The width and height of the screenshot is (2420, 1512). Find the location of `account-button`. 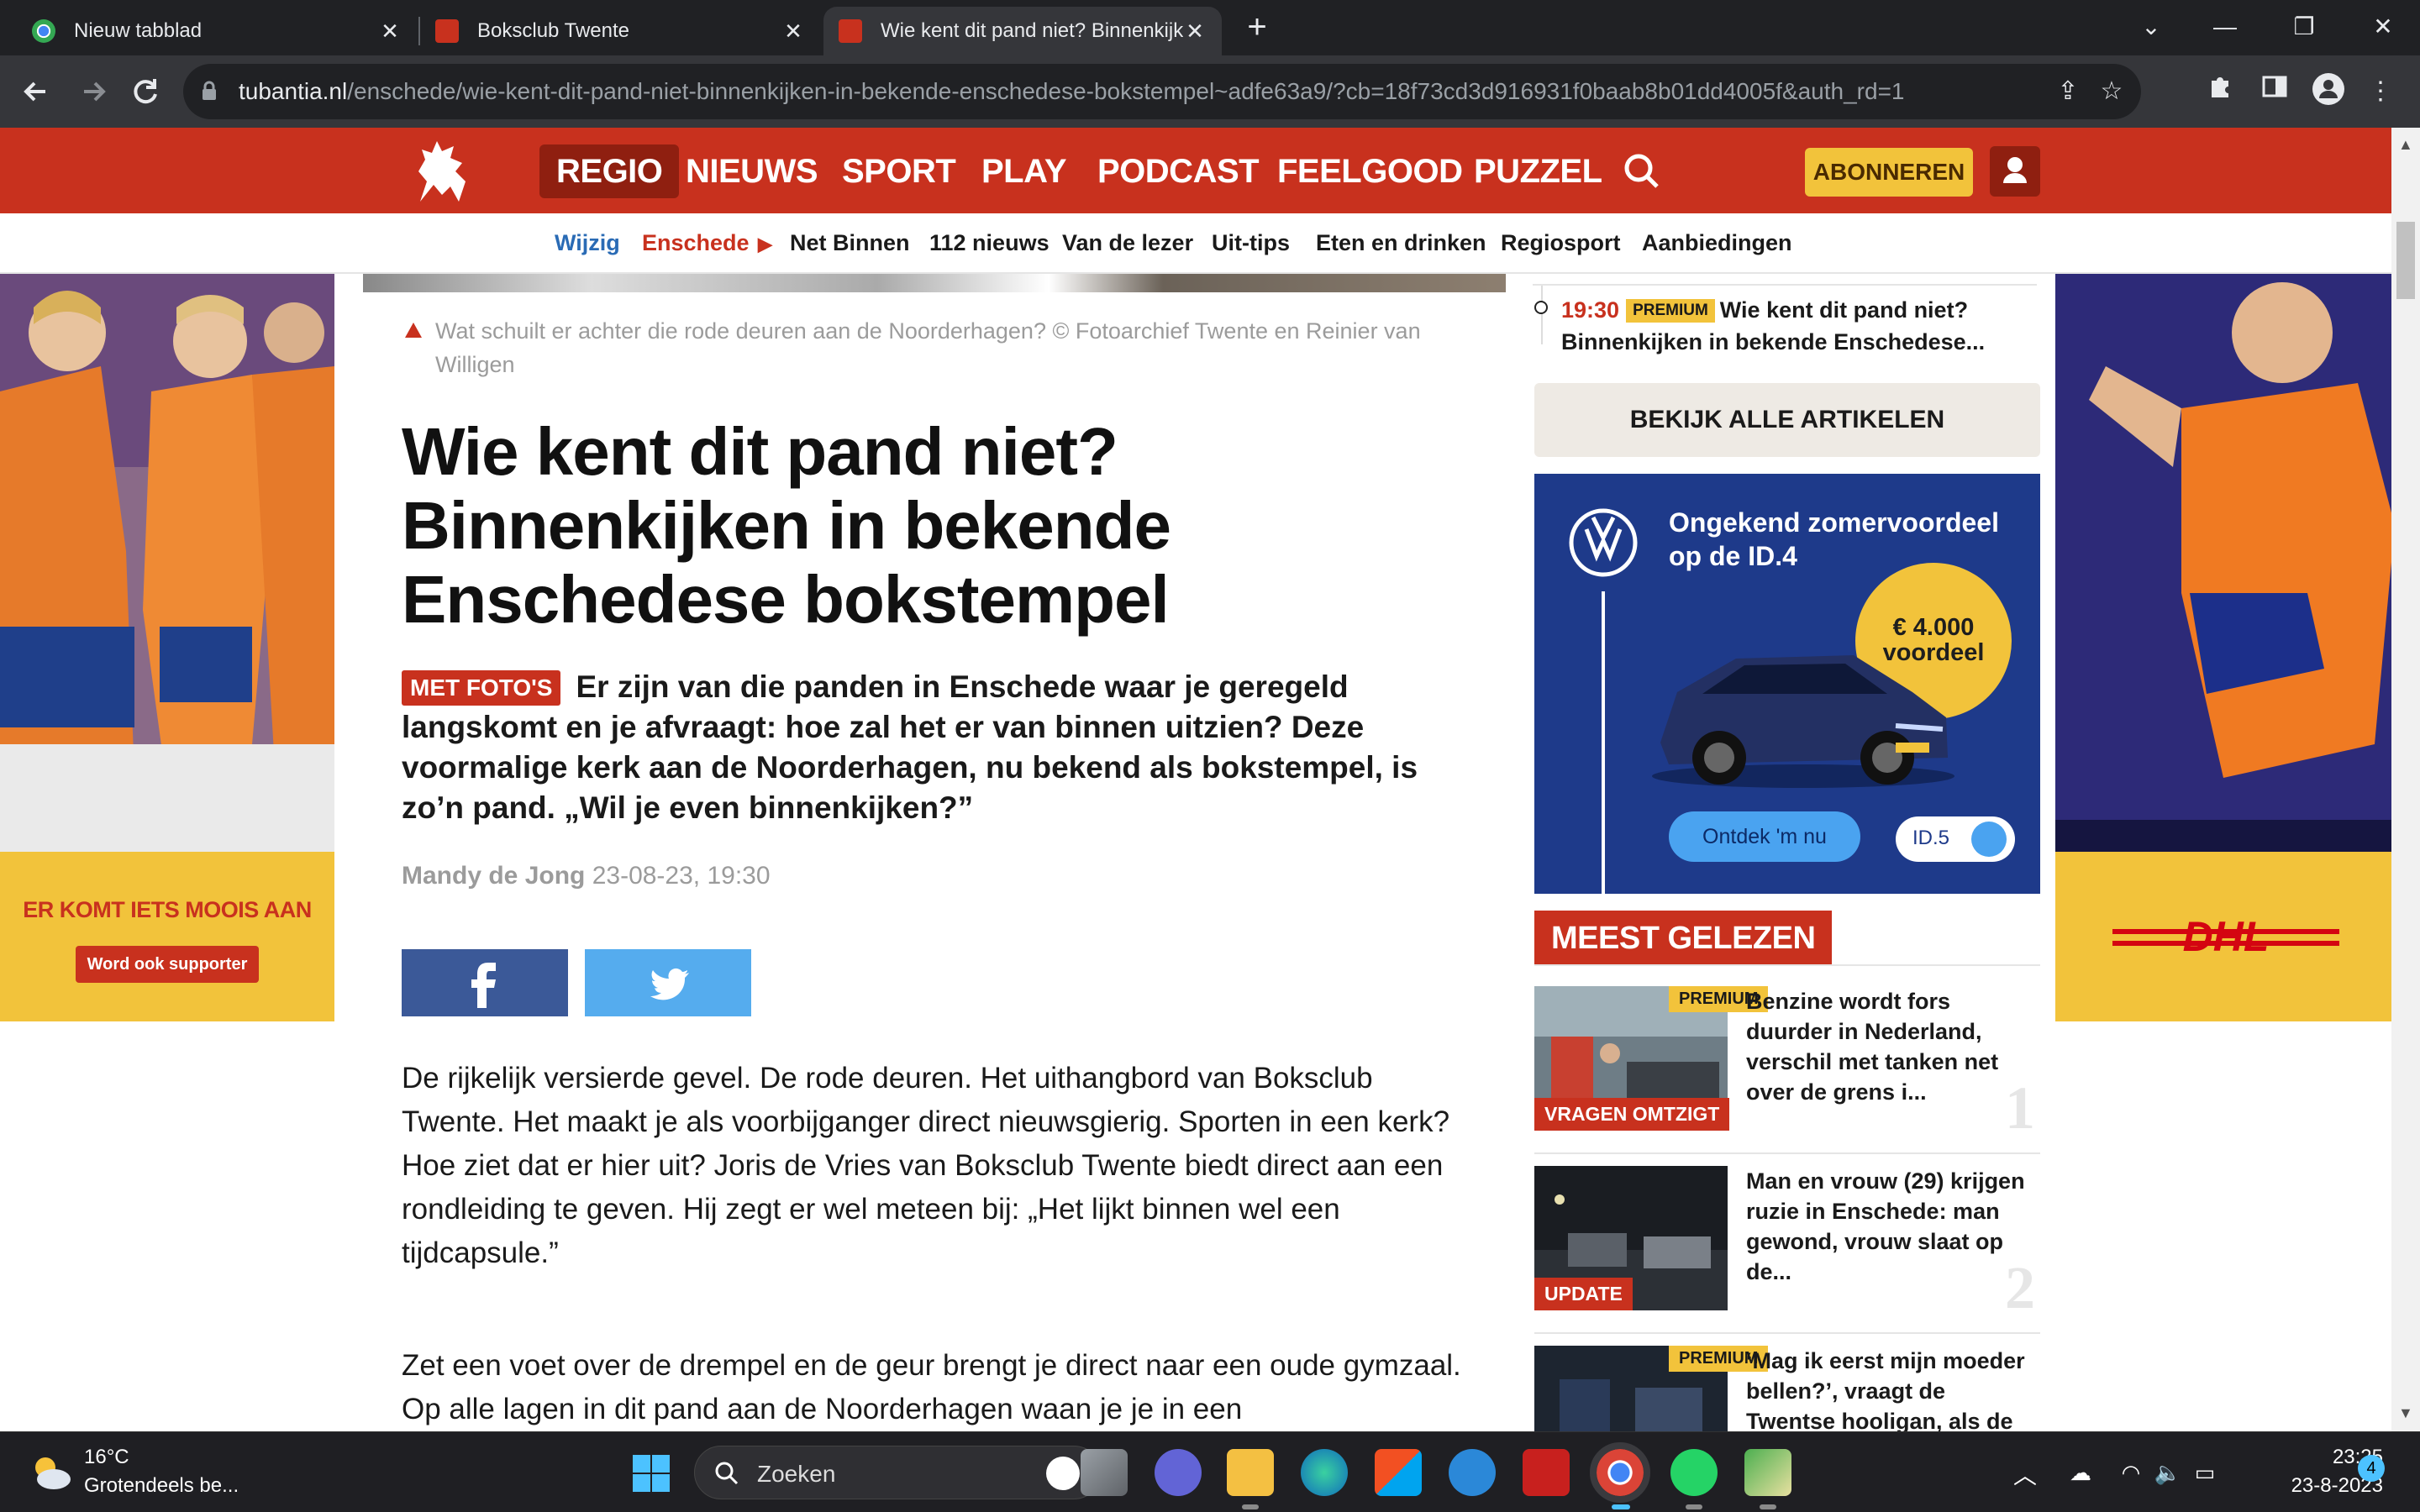

account-button is located at coordinates (2015, 171).